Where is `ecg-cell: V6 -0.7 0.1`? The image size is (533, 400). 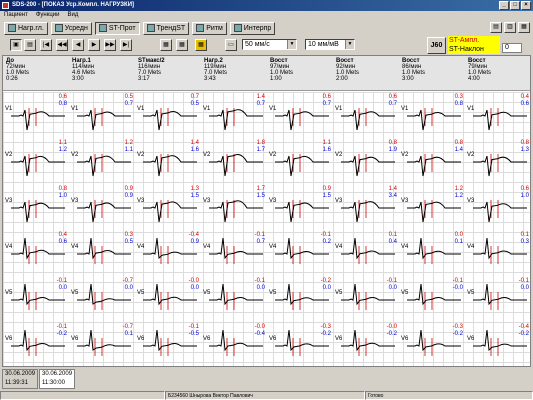 ecg-cell: V6 -0.7 0.1 is located at coordinates (102, 344).